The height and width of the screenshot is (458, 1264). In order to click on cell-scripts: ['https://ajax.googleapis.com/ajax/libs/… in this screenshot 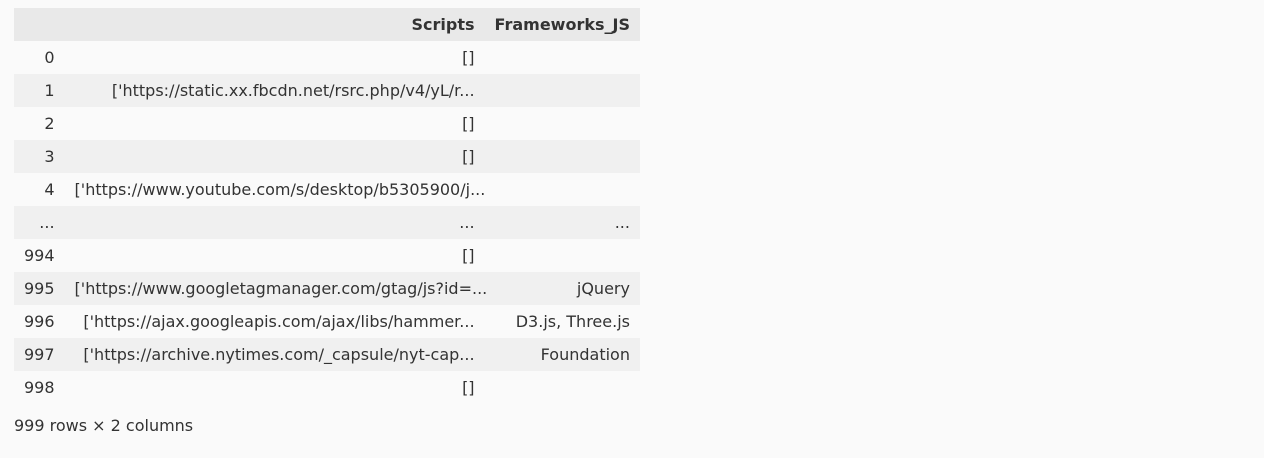, I will do `click(279, 321)`.